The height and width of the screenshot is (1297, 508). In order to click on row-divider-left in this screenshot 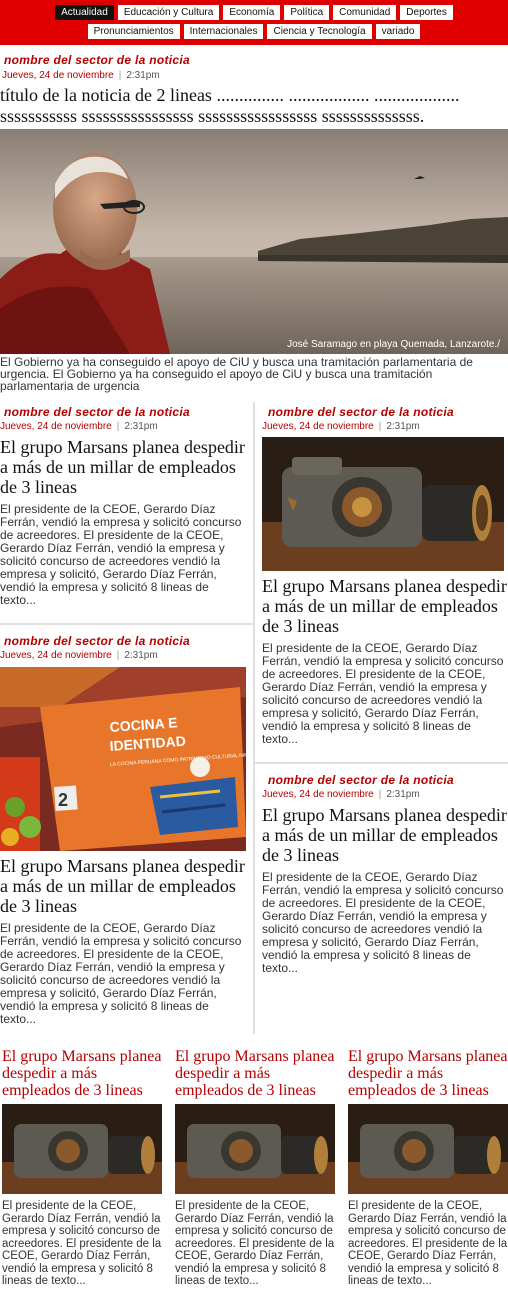, I will do `click(126, 624)`.